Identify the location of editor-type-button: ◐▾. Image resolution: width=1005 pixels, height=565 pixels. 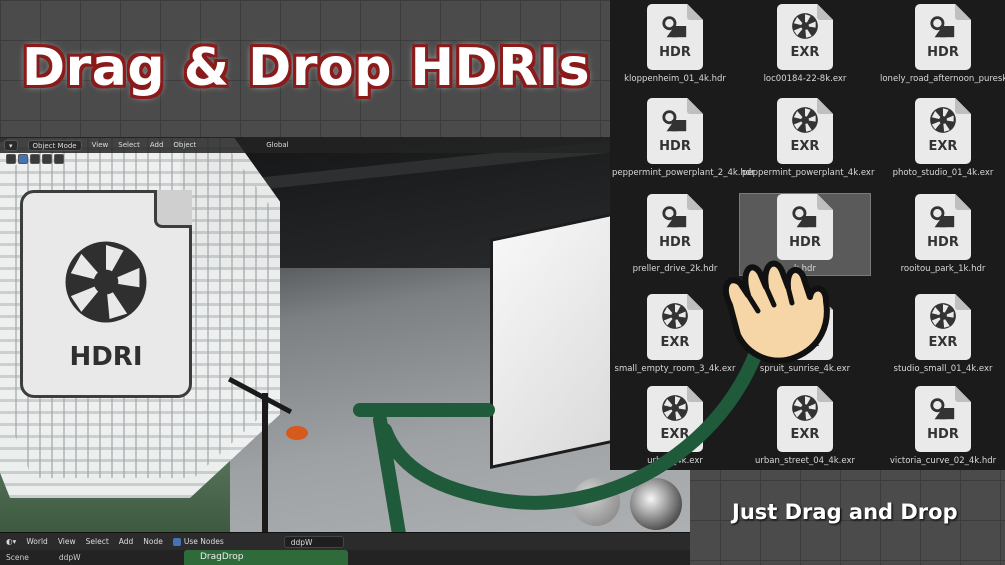
(11, 541).